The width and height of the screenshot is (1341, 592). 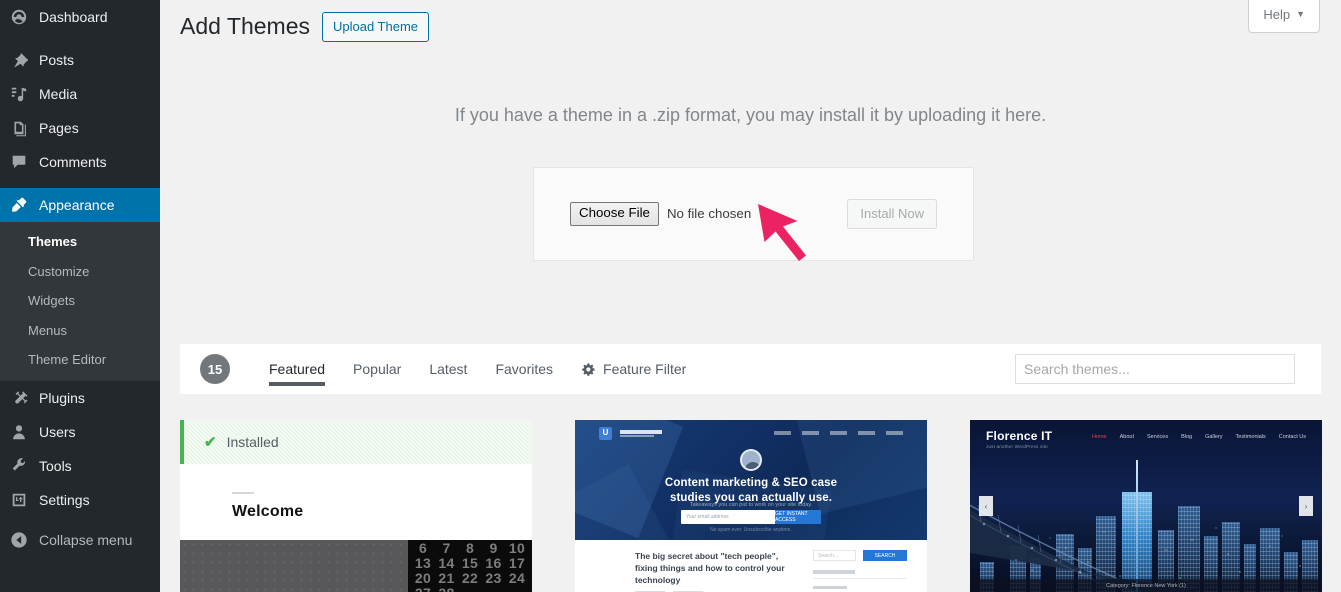 What do you see at coordinates (73, 162) in the screenshot?
I see `sidebar-item-label: Comments` at bounding box center [73, 162].